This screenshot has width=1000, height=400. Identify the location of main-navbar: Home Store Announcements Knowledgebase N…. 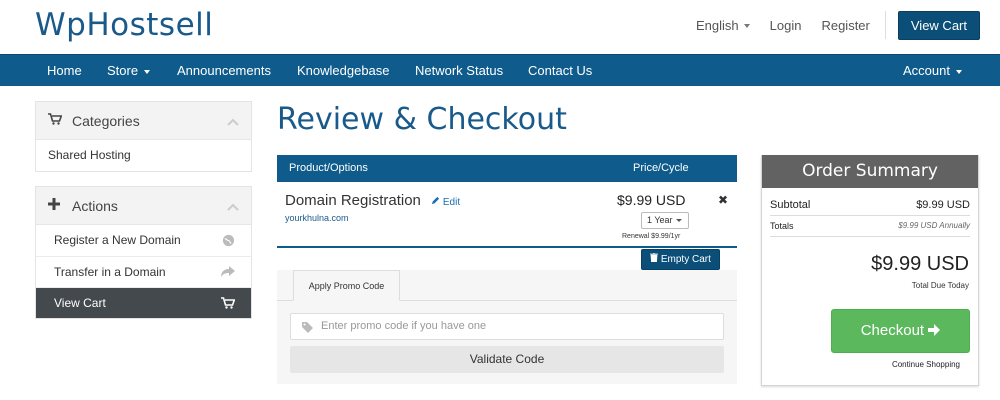
(500, 70).